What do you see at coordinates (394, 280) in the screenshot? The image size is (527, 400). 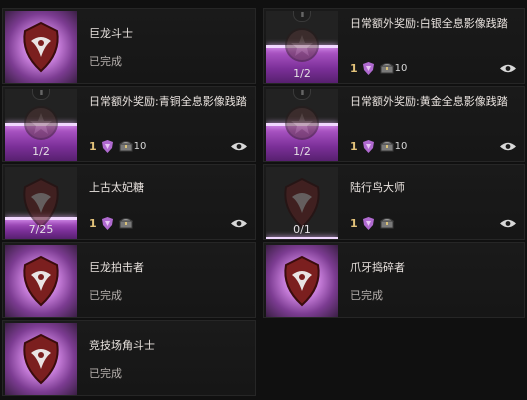 I see `achievement-card-minion-crusher: 爪牙捣碎者 已完成` at bounding box center [394, 280].